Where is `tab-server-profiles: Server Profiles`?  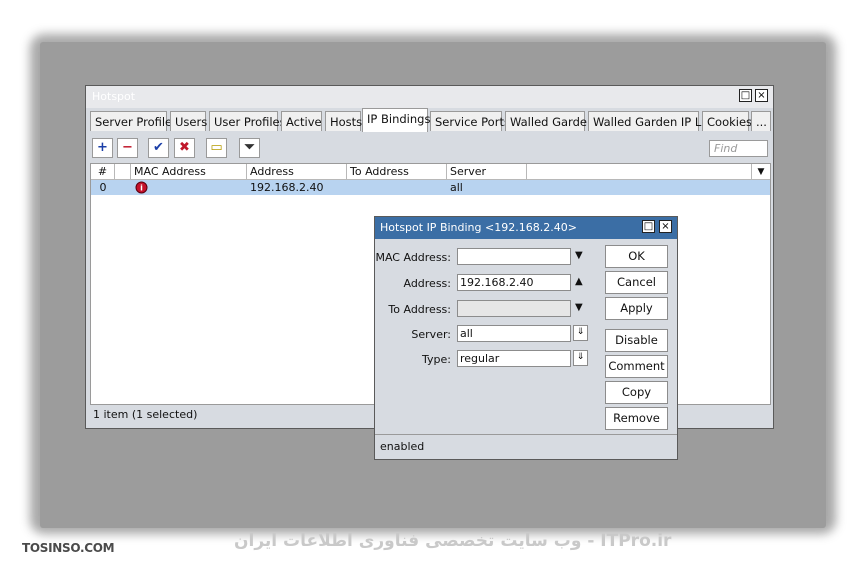
tab-server-profiles: Server Profiles is located at coordinates (134, 121).